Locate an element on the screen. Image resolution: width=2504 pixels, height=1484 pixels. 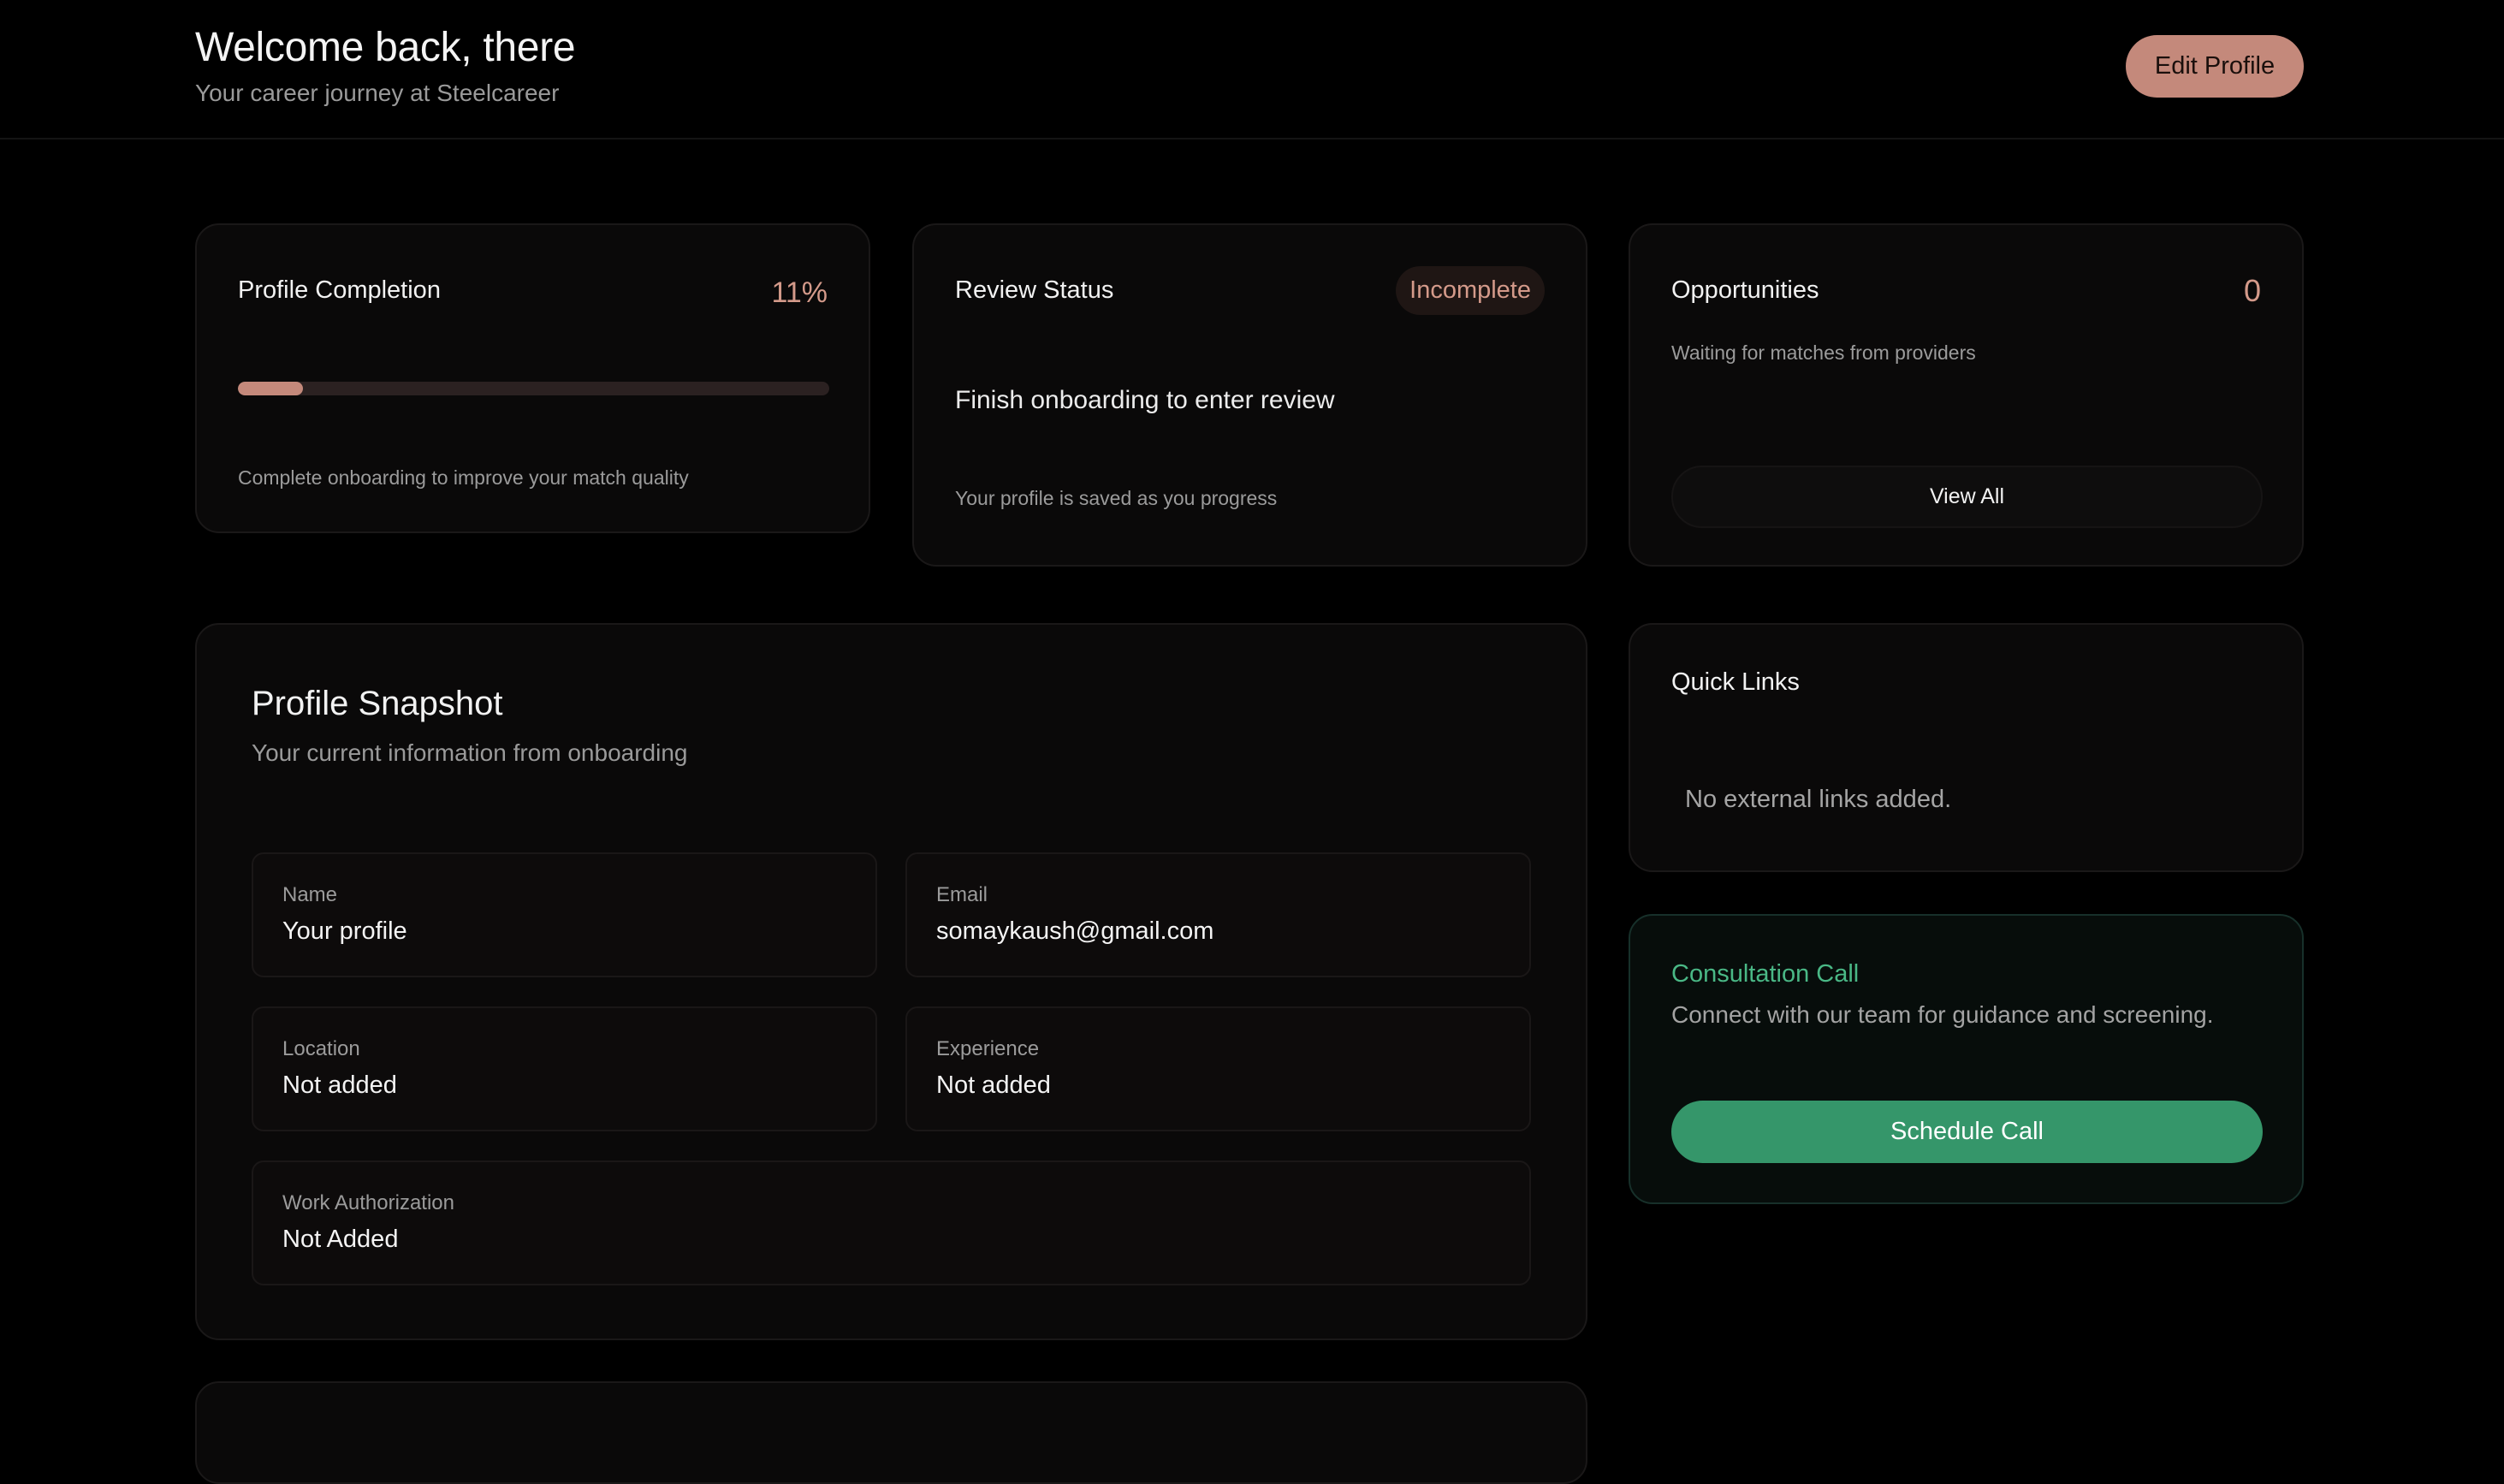
field-value: Your profile is located at coordinates (344, 931).